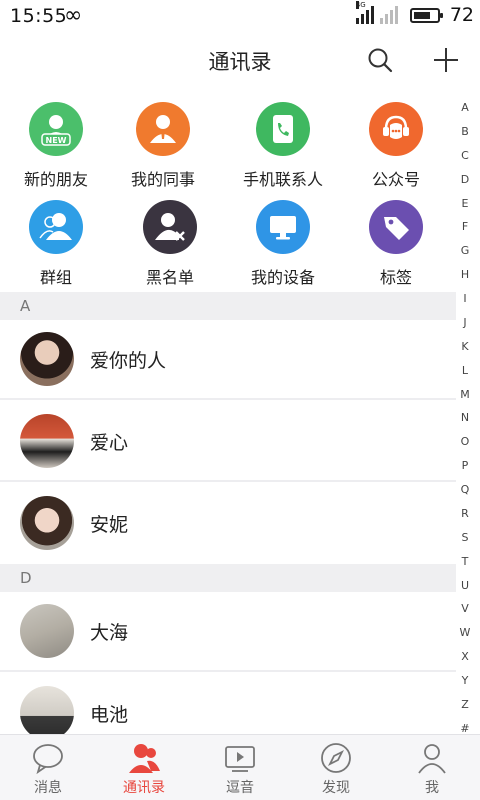 The image size is (480, 800). I want to click on index-letter: M, so click(465, 394).